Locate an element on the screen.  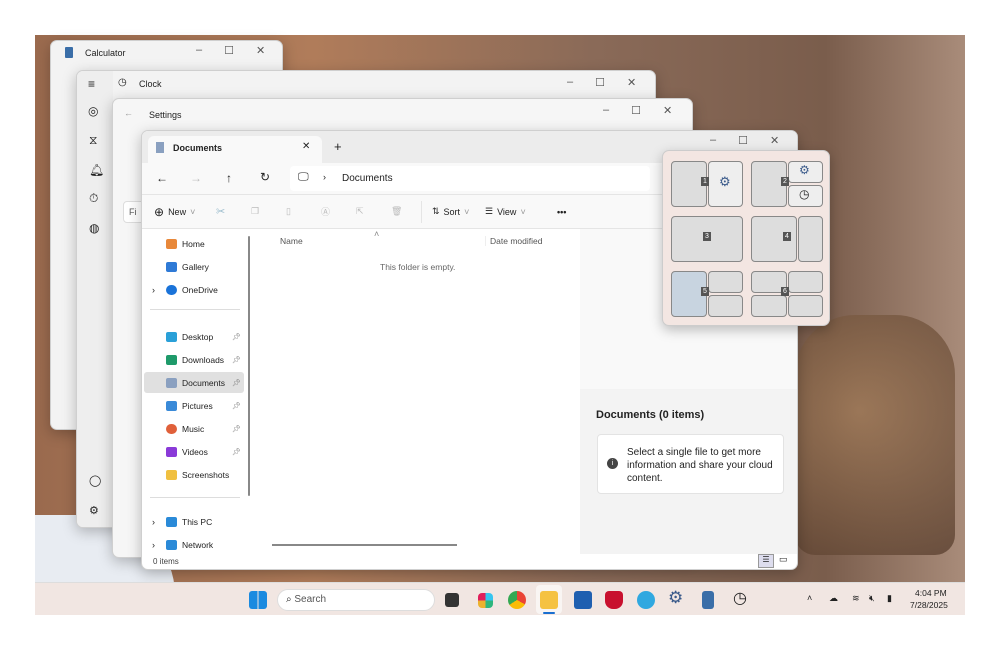
view-button: ☰ View ˅ is located at coordinates (521, 211).